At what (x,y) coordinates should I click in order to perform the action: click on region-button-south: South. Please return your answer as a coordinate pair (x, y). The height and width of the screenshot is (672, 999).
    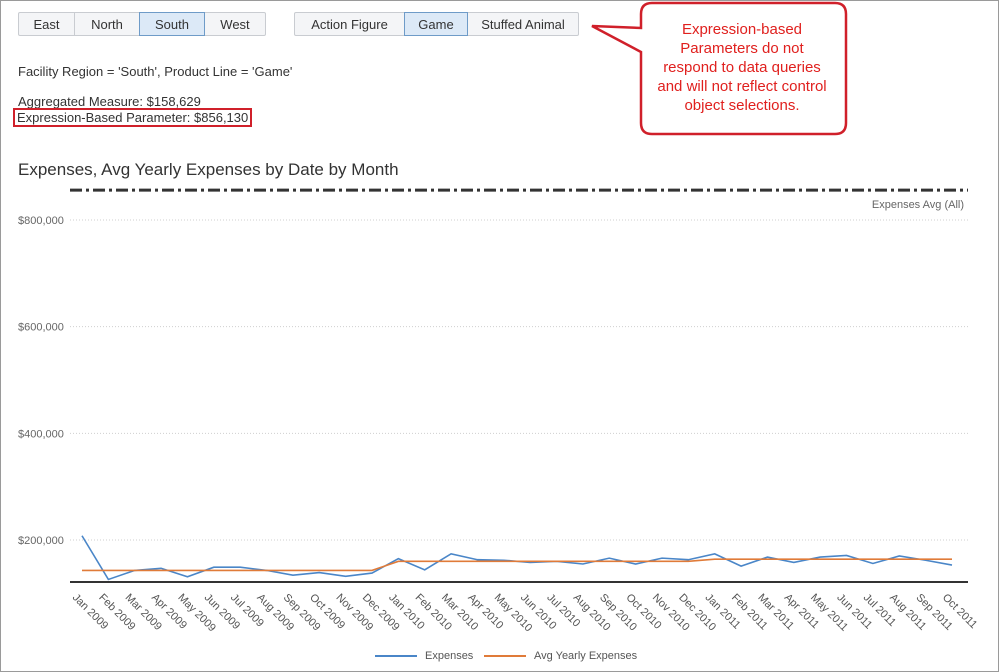
    Looking at the image, I should click on (172, 24).